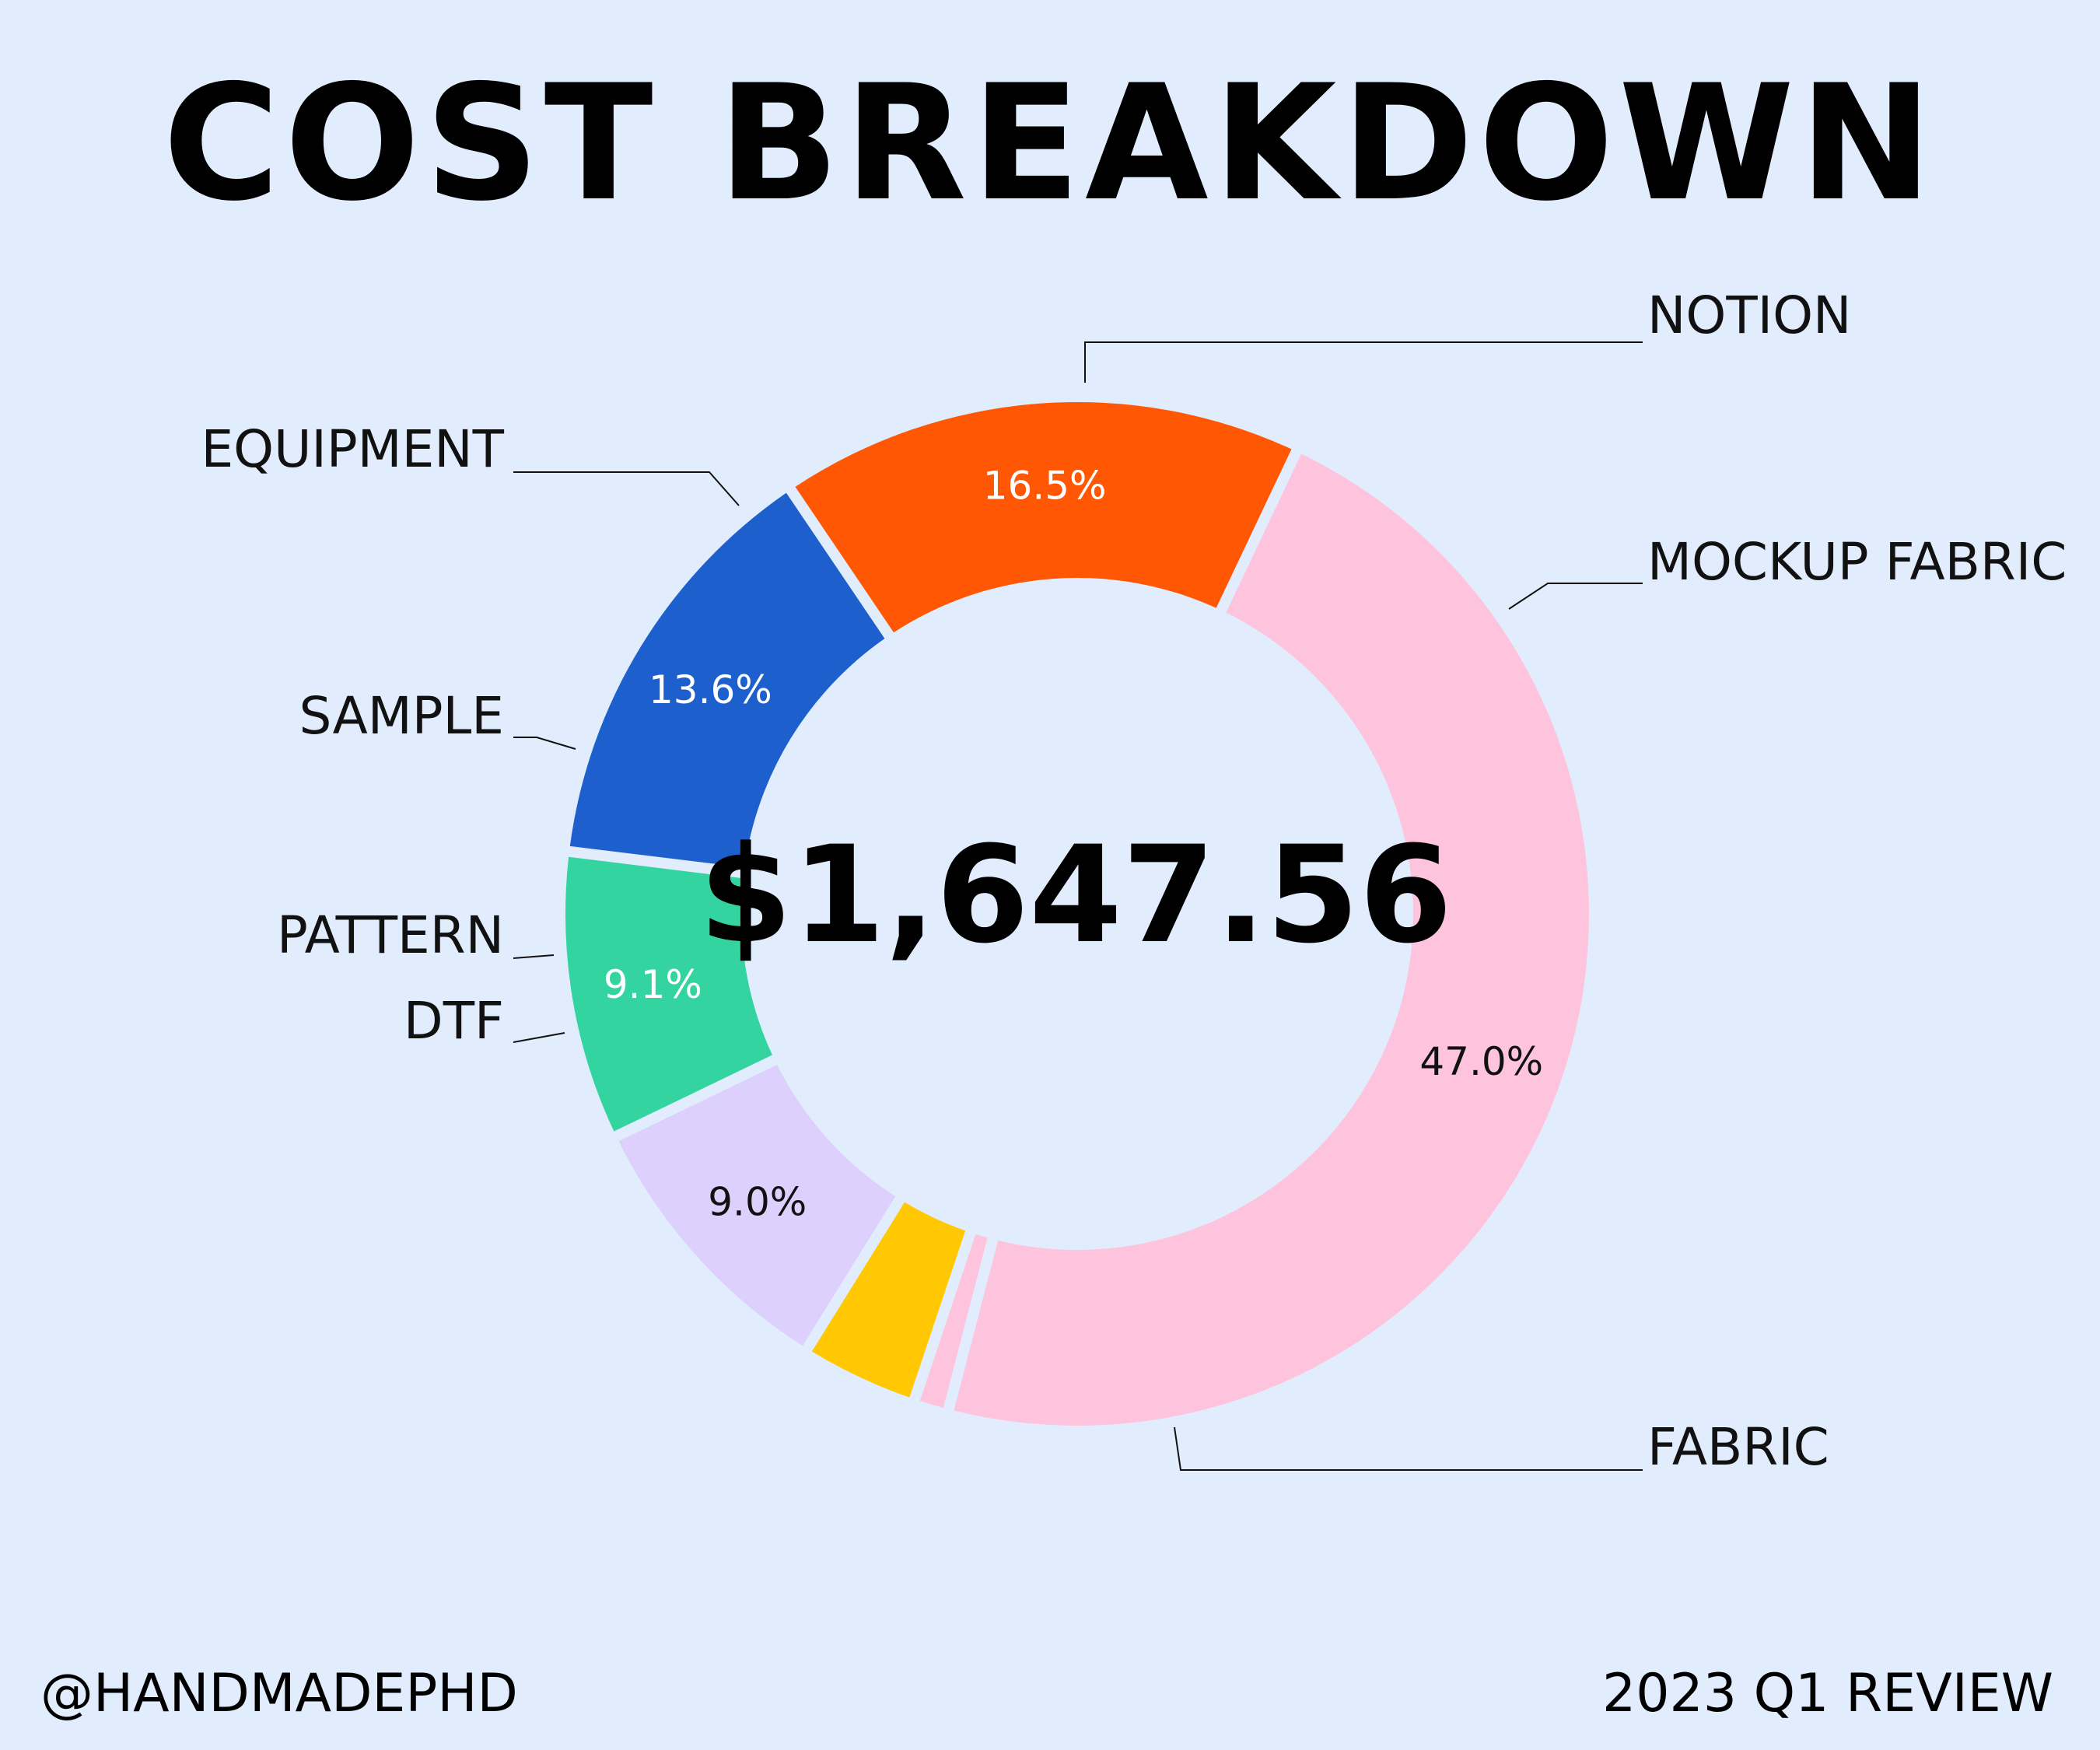  Describe the element at coordinates (1481, 1062) in the screenshot. I see `slice-percent-fabric: 47.0%` at that location.